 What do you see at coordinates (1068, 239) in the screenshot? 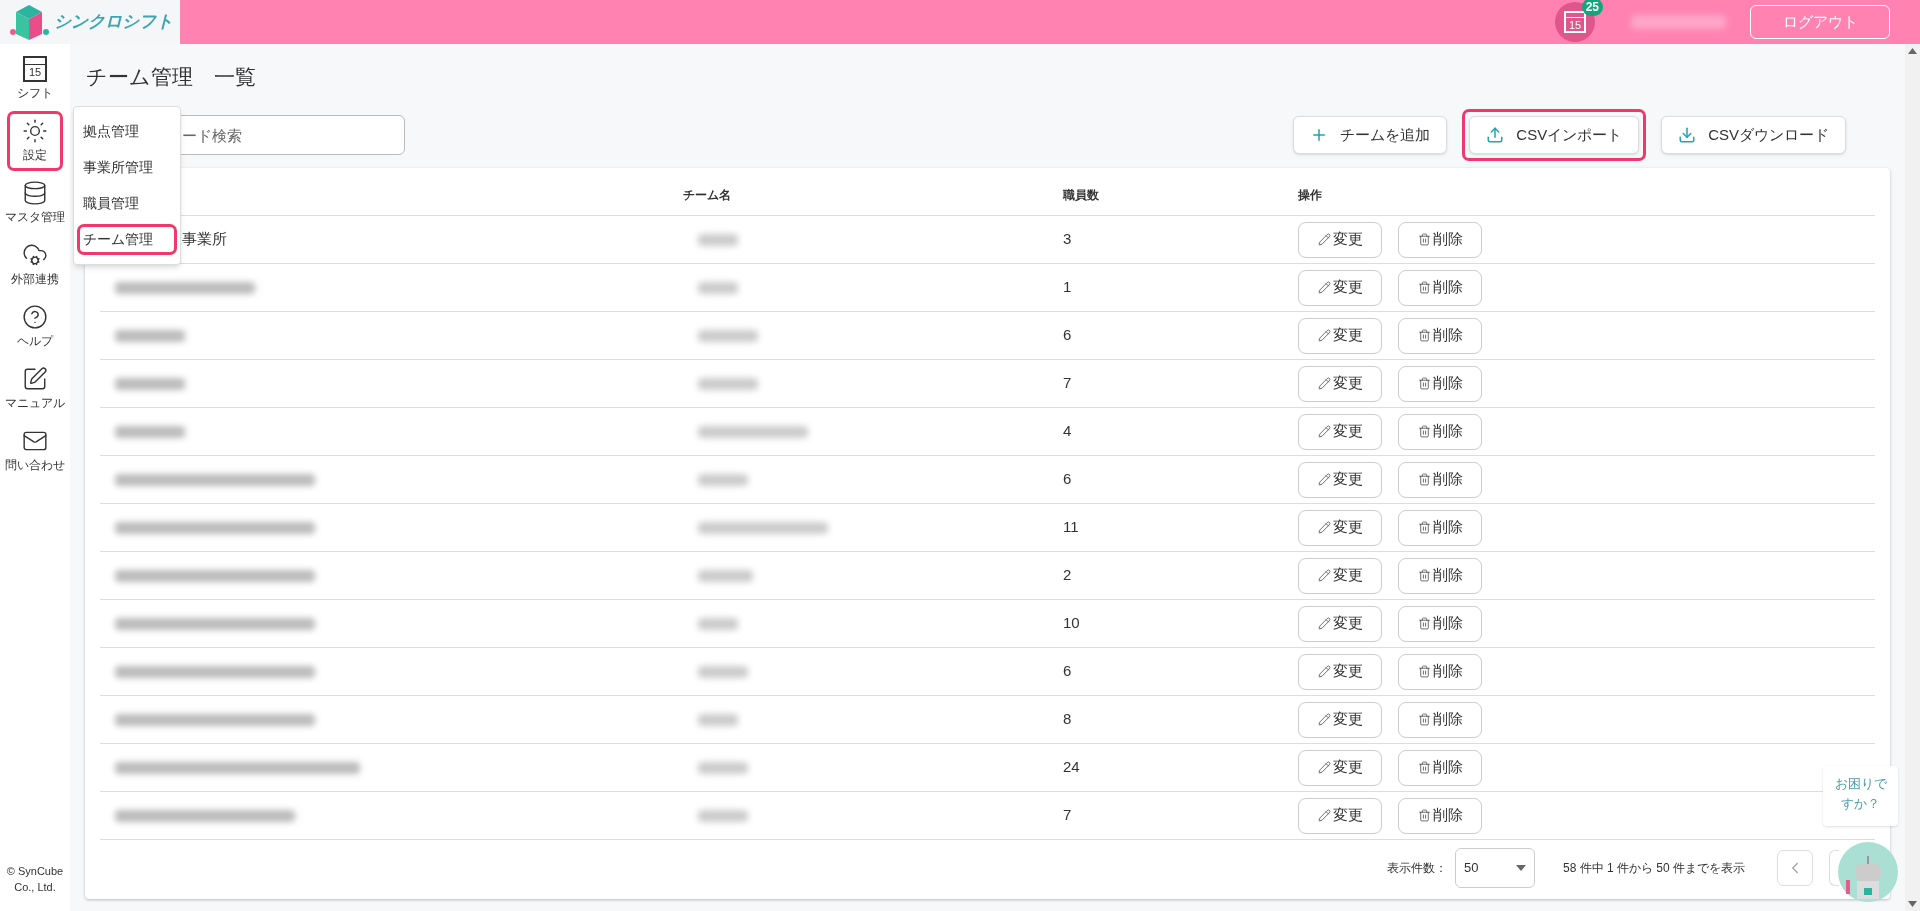
I see `table-cell-text: 3` at bounding box center [1068, 239].